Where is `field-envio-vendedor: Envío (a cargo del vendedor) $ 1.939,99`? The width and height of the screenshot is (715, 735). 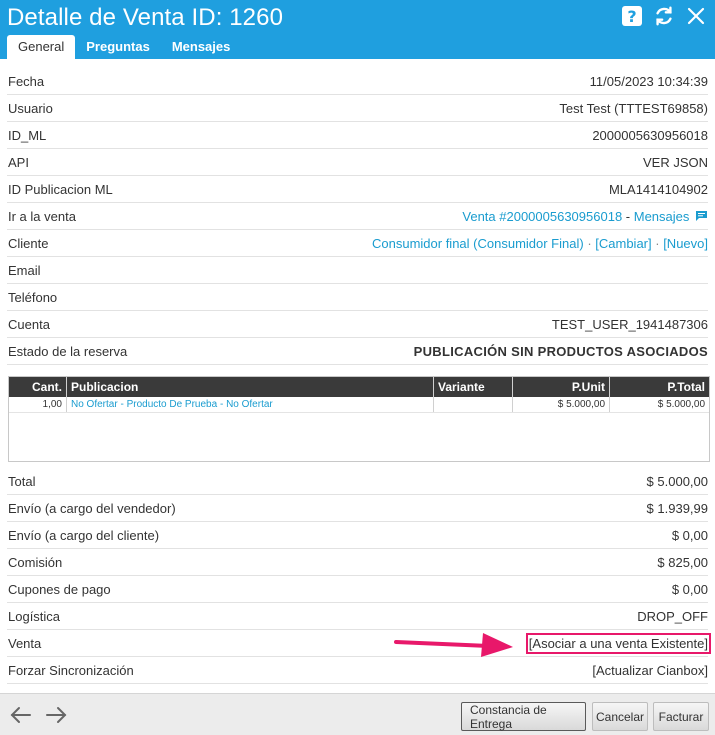 field-envio-vendedor: Envío (a cargo del vendedor) $ 1.939,99 is located at coordinates (357, 508).